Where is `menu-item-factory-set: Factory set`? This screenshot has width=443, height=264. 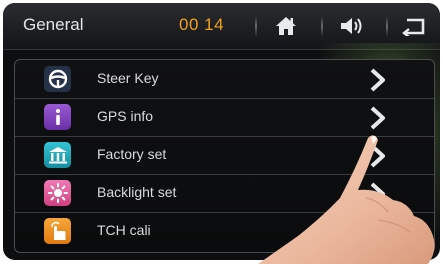
menu-item-factory-set: Factory set is located at coordinates (224, 155).